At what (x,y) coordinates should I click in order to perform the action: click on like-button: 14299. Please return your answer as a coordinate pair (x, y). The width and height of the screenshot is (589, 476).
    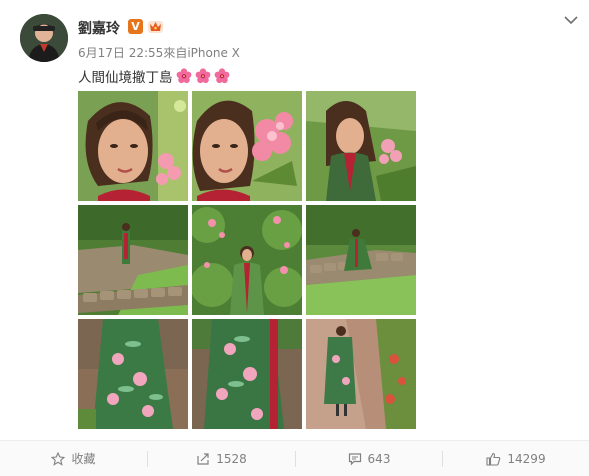
    Looking at the image, I should click on (516, 458).